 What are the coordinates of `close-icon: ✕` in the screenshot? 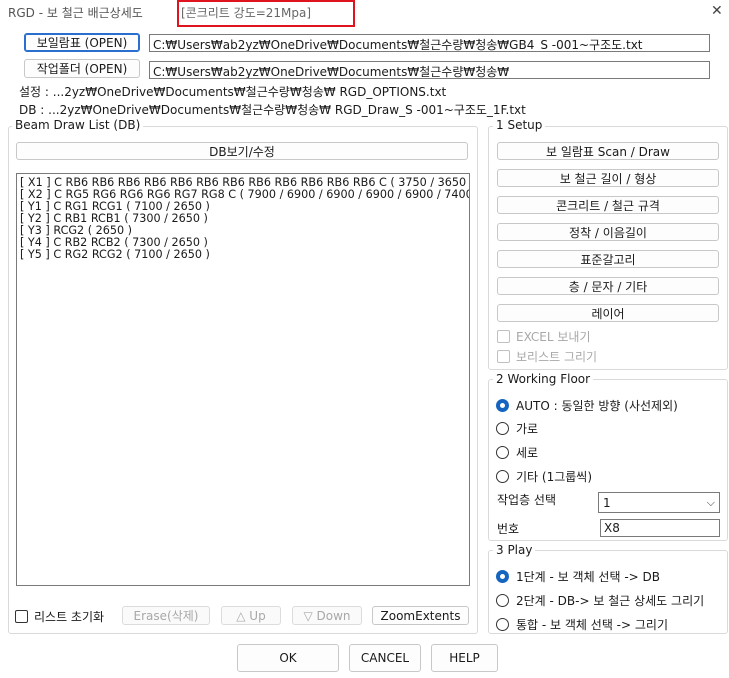 It's located at (717, 11).